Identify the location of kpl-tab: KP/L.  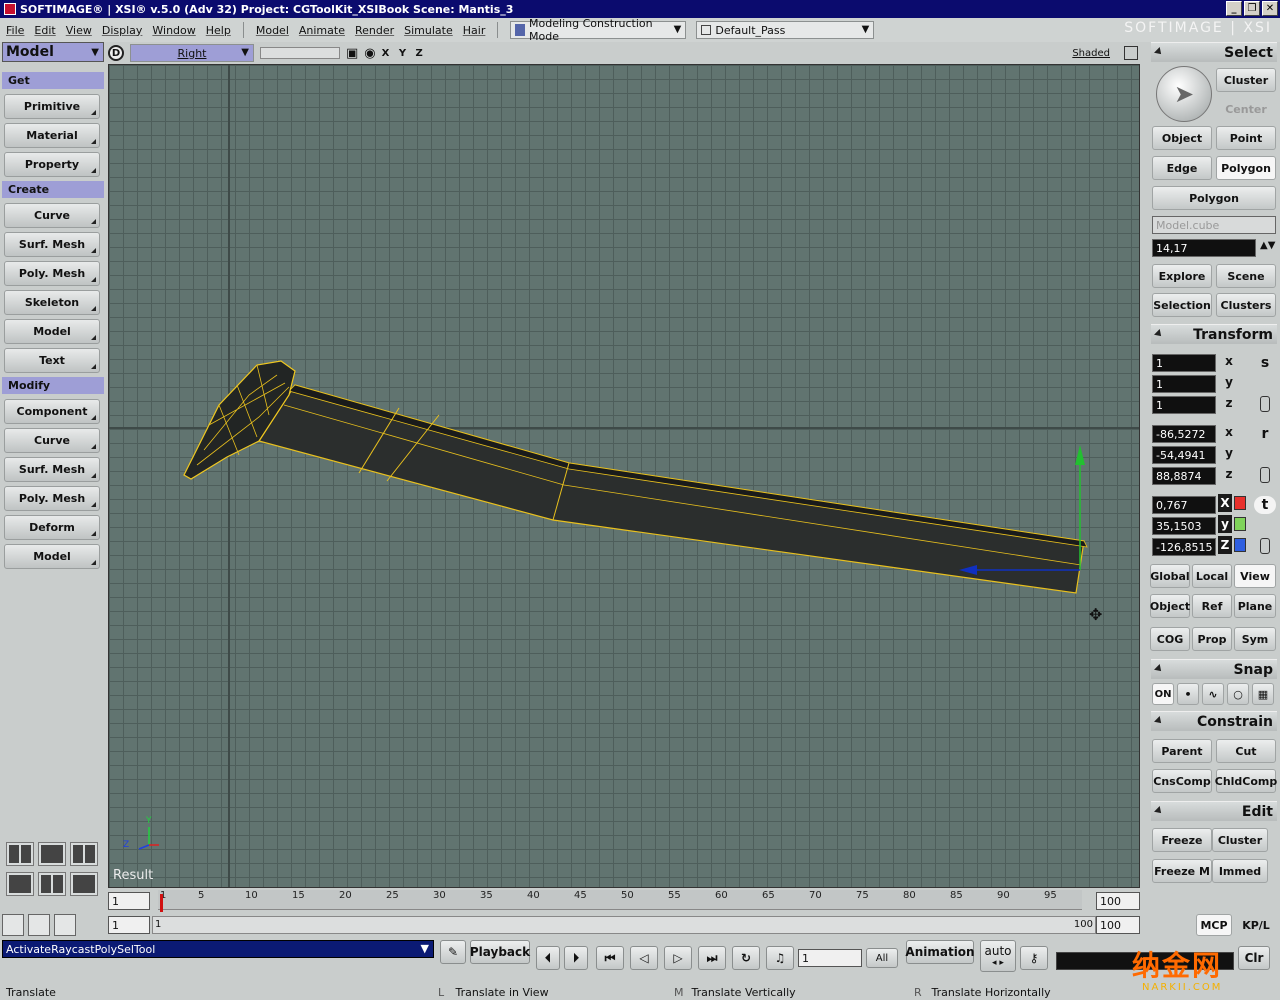
(1256, 925).